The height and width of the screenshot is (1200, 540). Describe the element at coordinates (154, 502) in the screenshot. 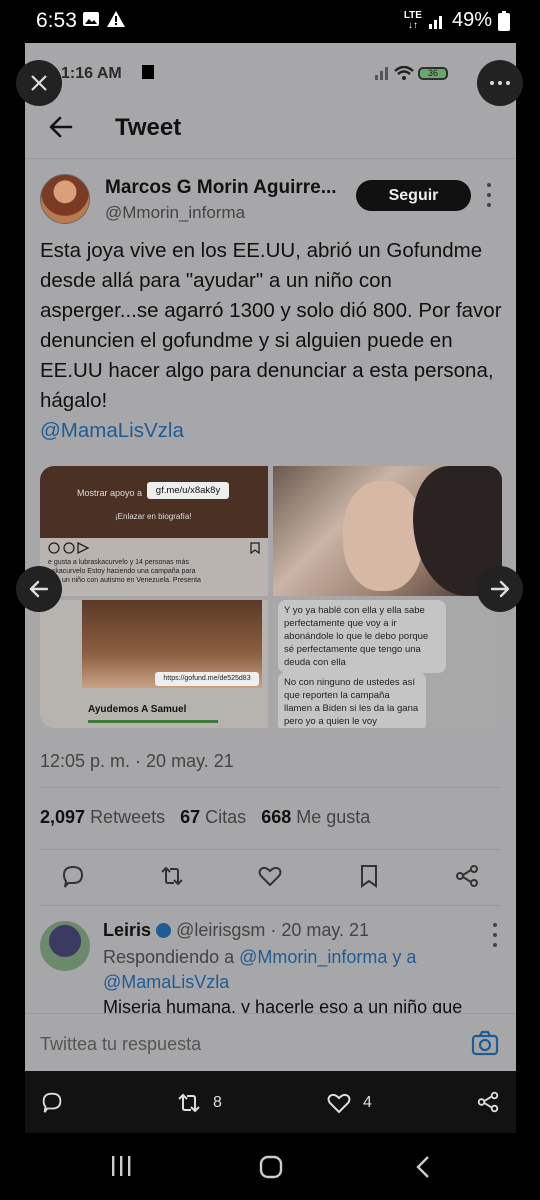

I see `instagram-post-header` at that location.